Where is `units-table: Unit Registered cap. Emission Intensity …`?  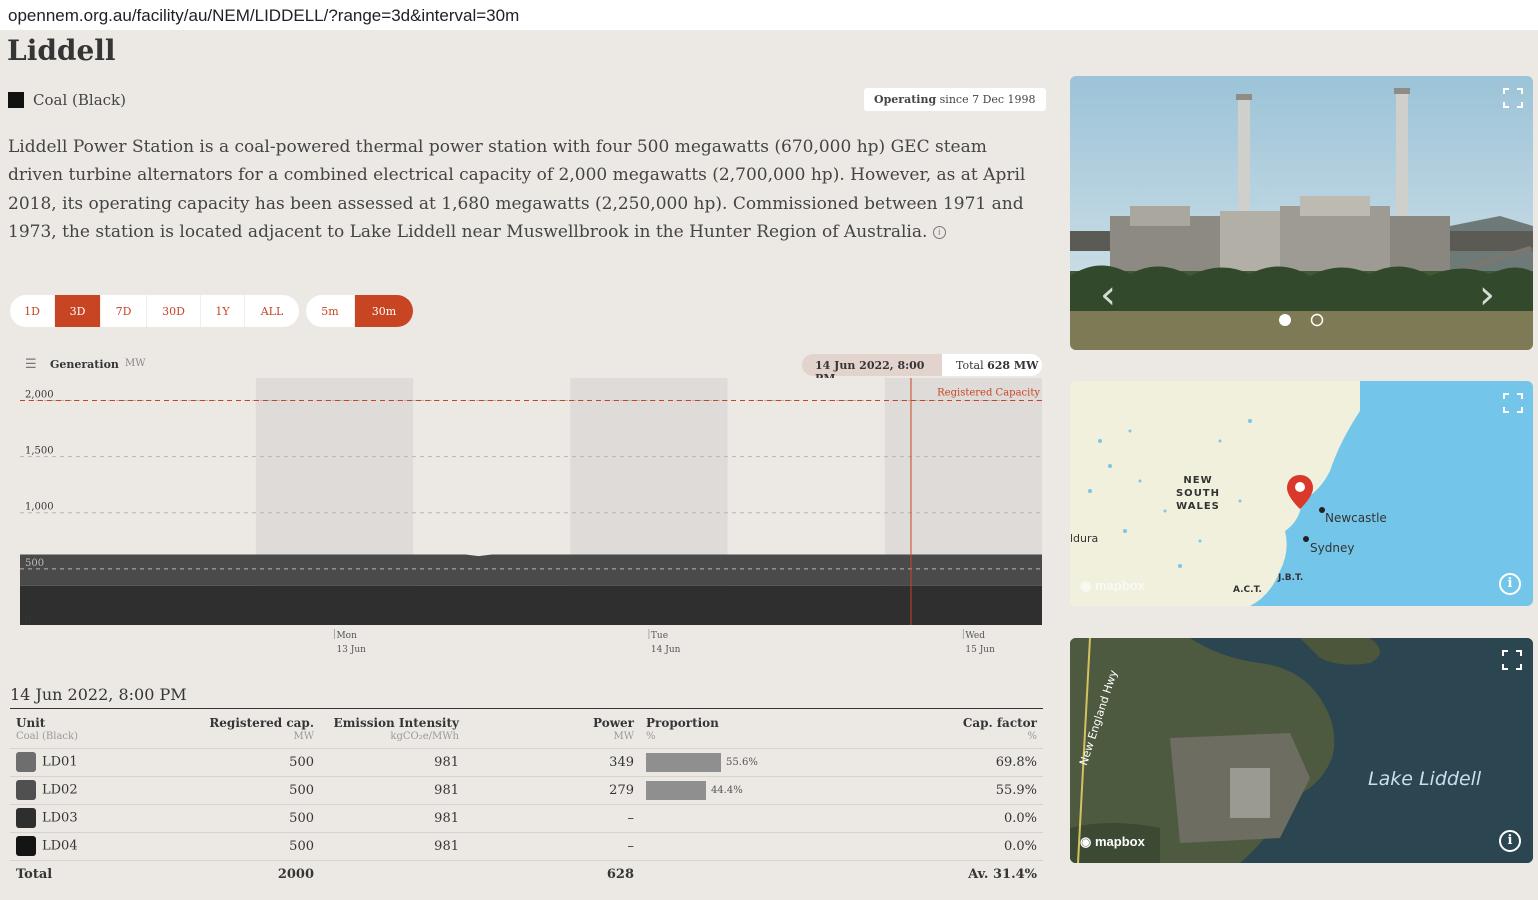 units-table: Unit Registered cap. Emission Intensity … is located at coordinates (526, 798).